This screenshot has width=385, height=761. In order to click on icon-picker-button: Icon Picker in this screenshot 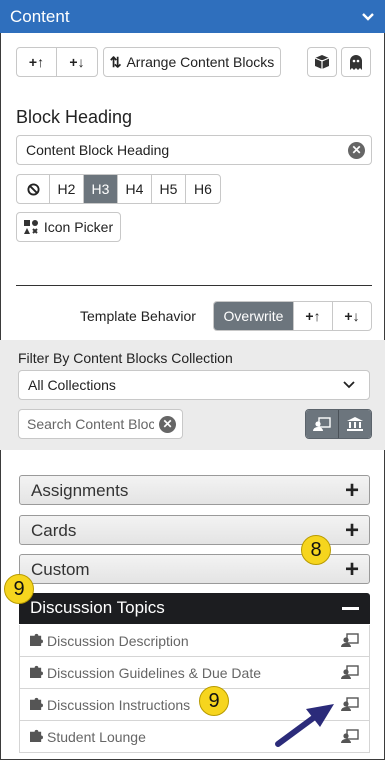, I will do `click(68, 227)`.